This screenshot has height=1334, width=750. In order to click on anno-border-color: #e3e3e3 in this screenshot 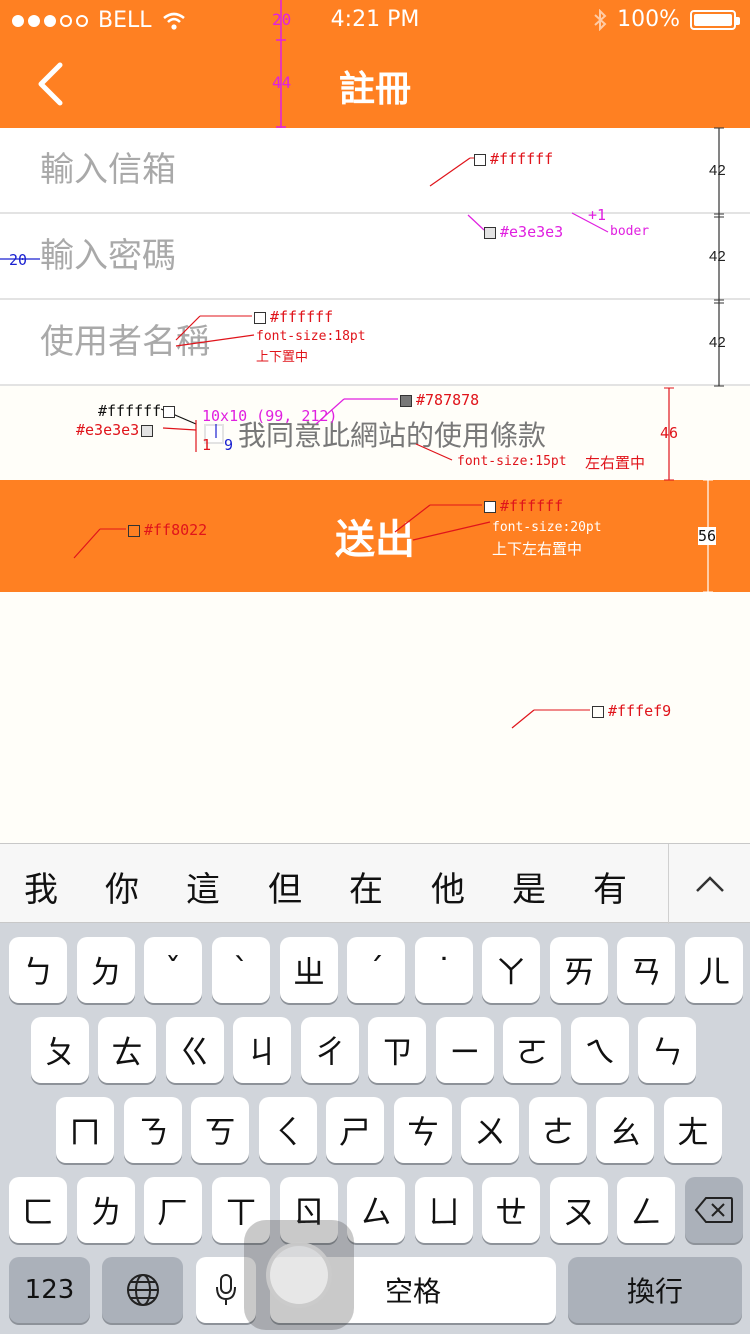, I will do `click(523, 232)`.